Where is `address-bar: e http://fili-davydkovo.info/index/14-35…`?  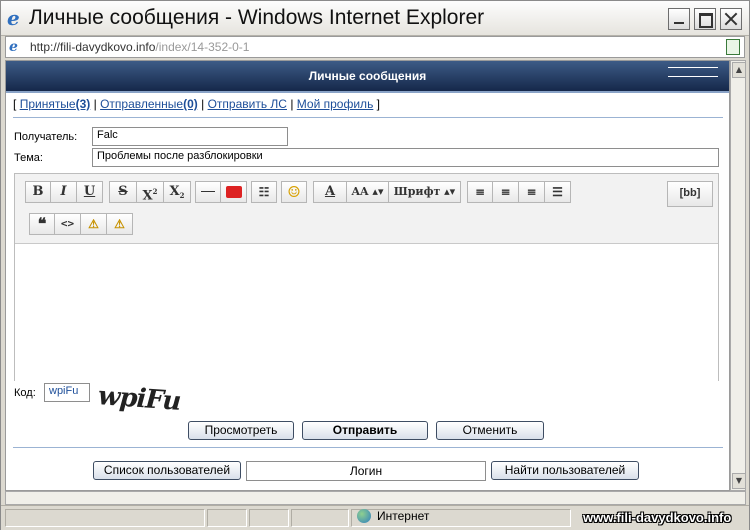 address-bar: e http://fili-davydkovo.info/index/14-35… is located at coordinates (375, 47).